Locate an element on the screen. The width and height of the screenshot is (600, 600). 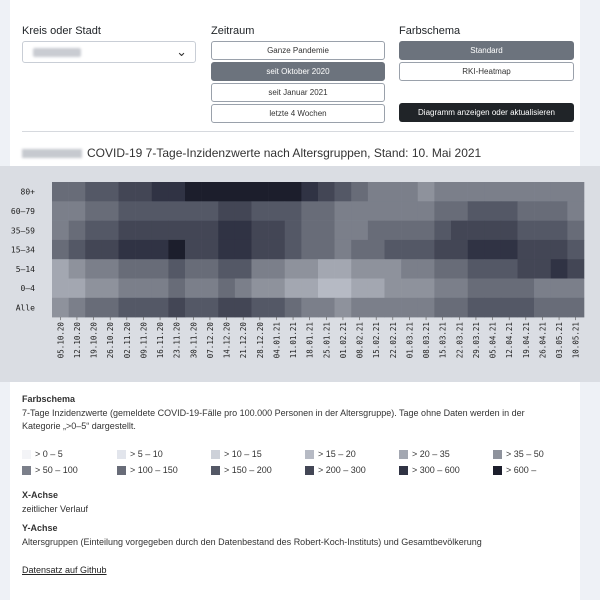
legend-label: > 35 – 50 is located at coordinates (525, 454).